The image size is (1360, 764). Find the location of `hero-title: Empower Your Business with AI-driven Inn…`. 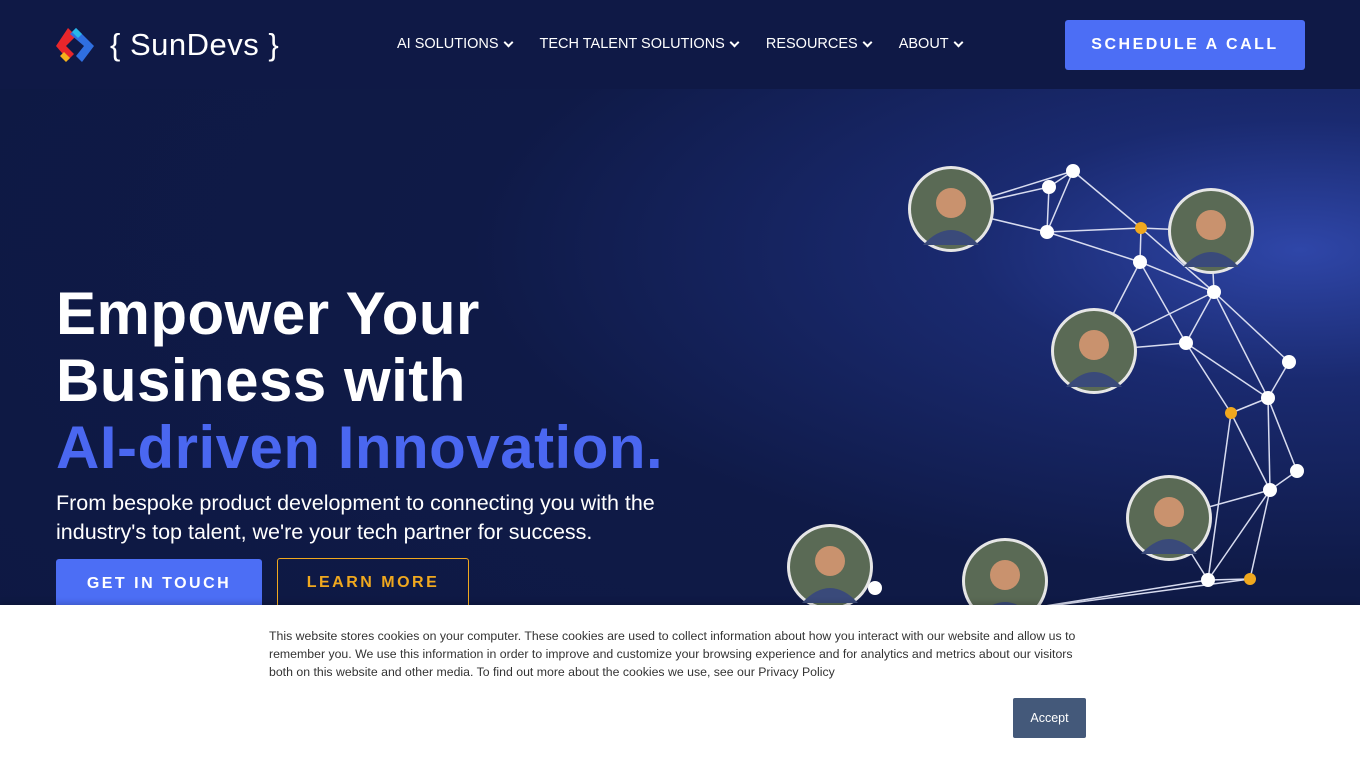

hero-title: Empower Your Business with AI-driven Inn… is located at coordinates (359, 380).